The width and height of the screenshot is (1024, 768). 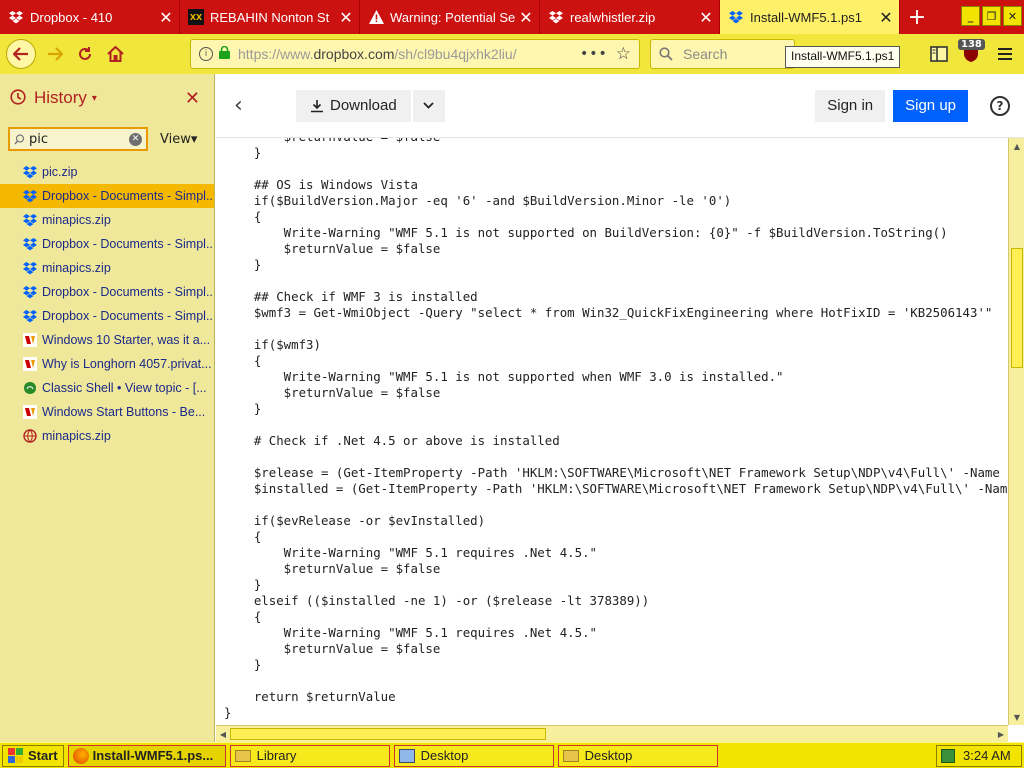 I want to click on lock-icon, so click(x=224, y=53).